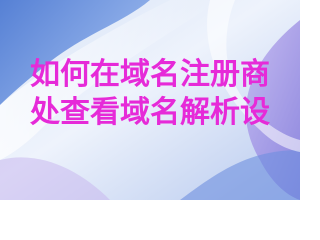 The width and height of the screenshot is (320, 240). Describe the element at coordinates (150, 74) in the screenshot. I see `title-line-1: 如何在域名注册商` at that location.